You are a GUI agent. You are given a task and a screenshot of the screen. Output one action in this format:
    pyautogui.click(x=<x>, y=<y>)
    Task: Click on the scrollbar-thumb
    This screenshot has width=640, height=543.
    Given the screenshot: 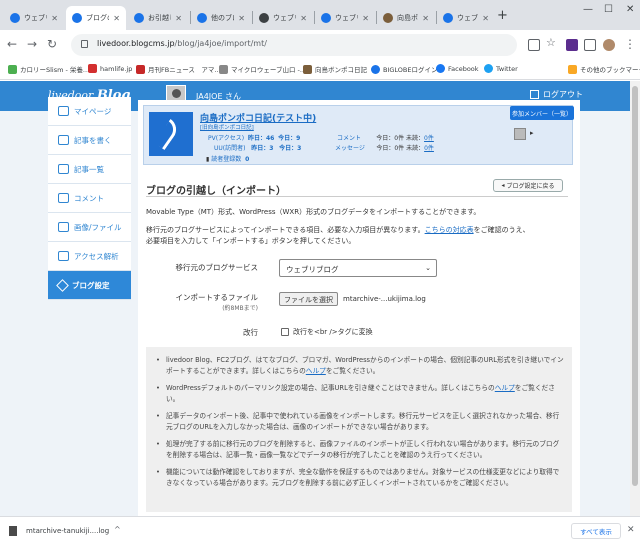 What is the action you would take?
    pyautogui.click(x=635, y=286)
    